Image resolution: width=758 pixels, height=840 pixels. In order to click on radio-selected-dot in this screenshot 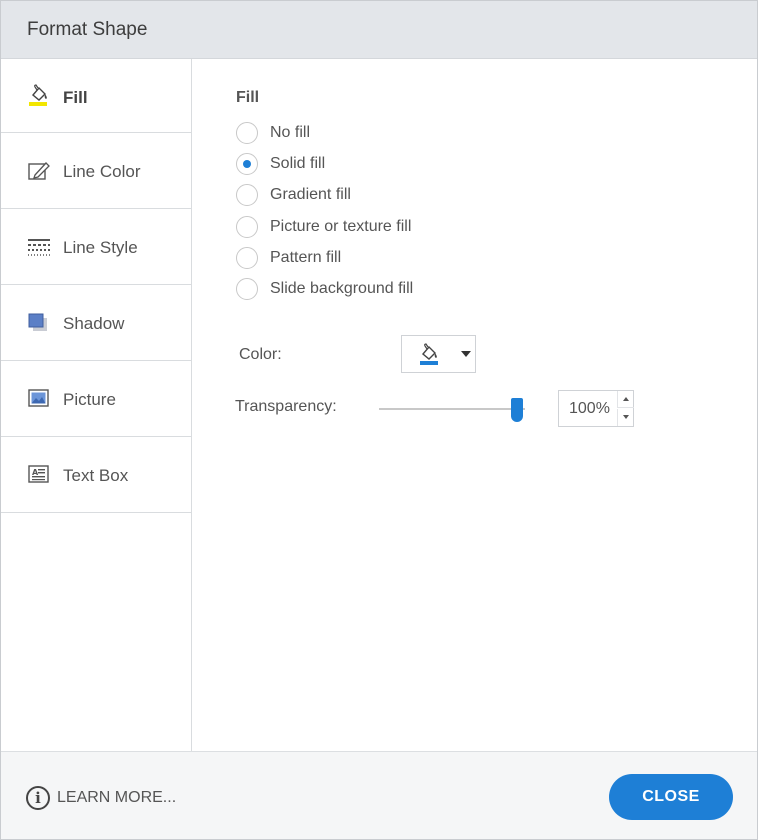, I will do `click(247, 164)`.